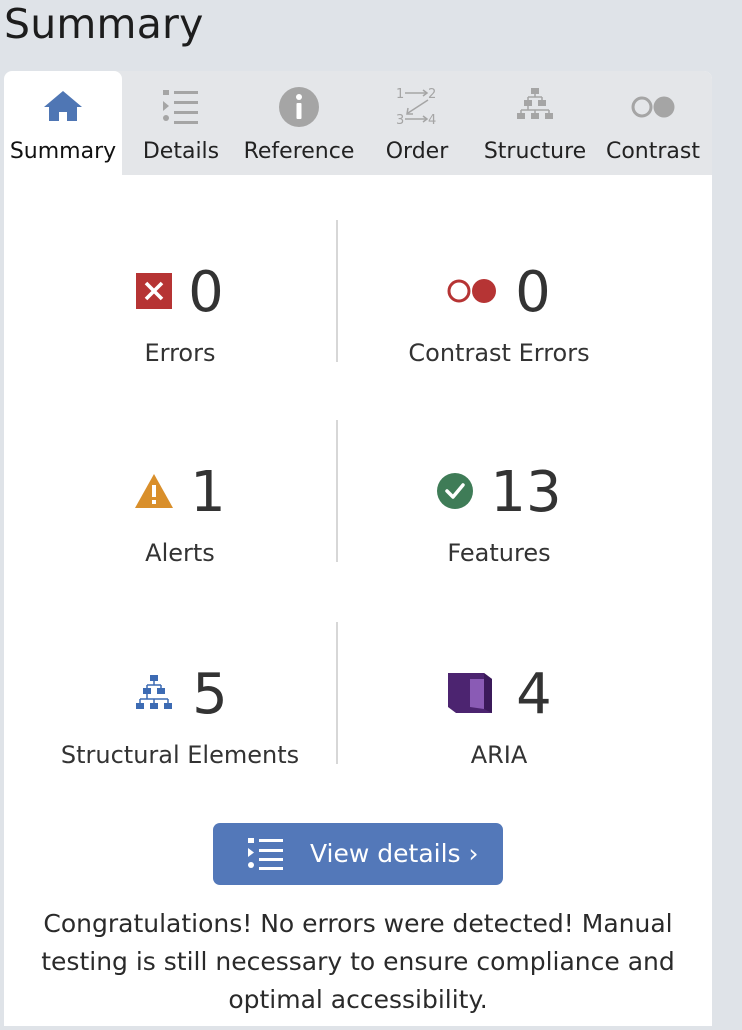  What do you see at coordinates (206, 292) in the screenshot?
I see `errors-count: 0` at bounding box center [206, 292].